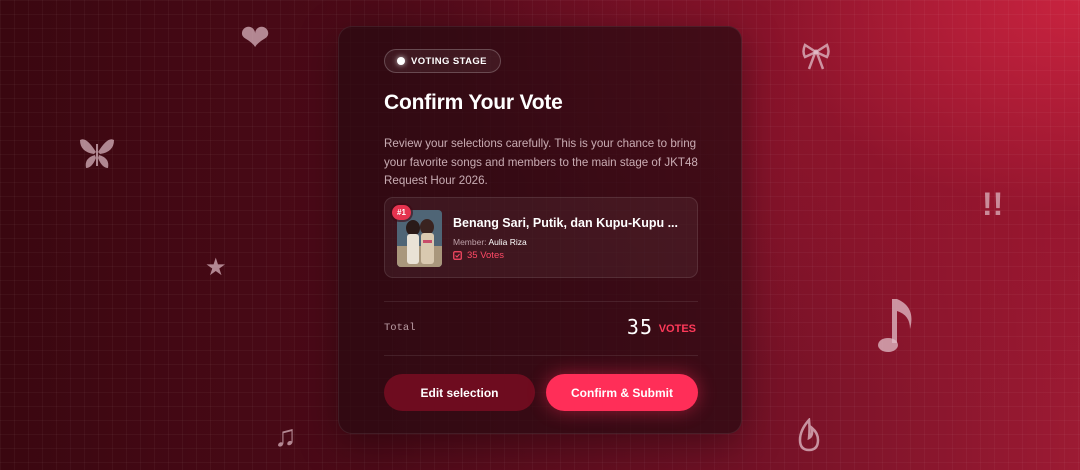 The height and width of the screenshot is (470, 1080). Describe the element at coordinates (993, 204) in the screenshot. I see `exclamation-icon: !!` at that location.